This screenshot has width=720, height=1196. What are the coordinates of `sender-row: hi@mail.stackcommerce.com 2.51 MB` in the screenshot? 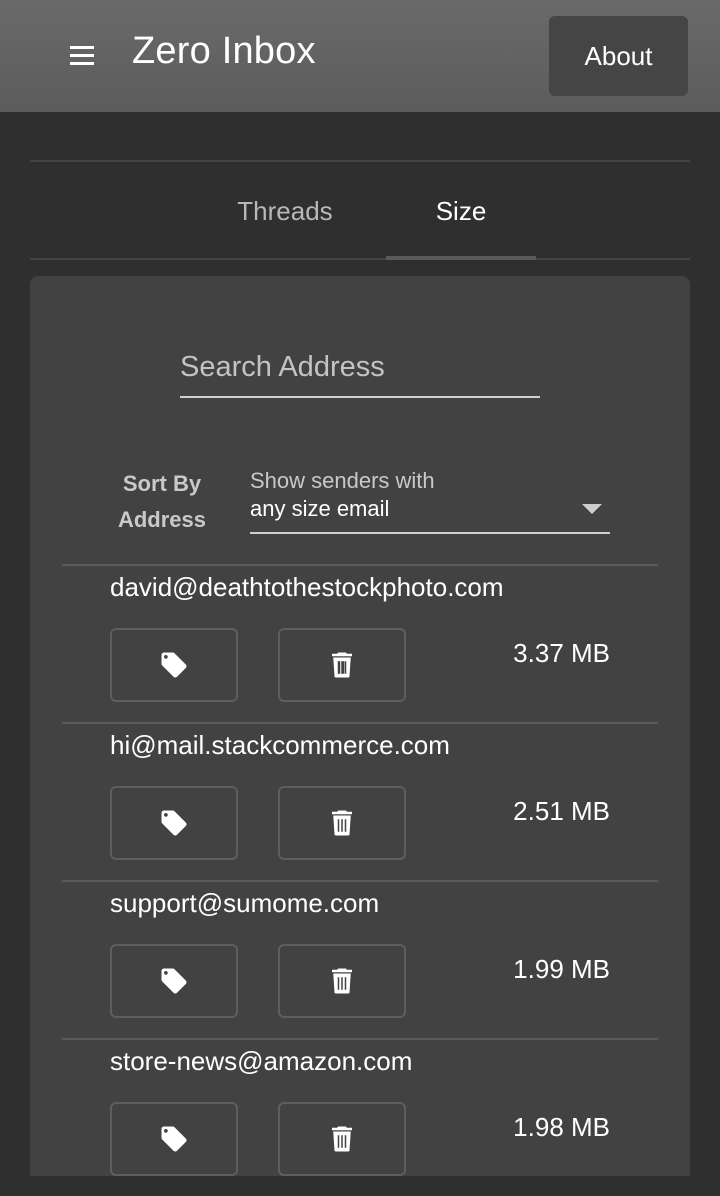 It's located at (360, 801).